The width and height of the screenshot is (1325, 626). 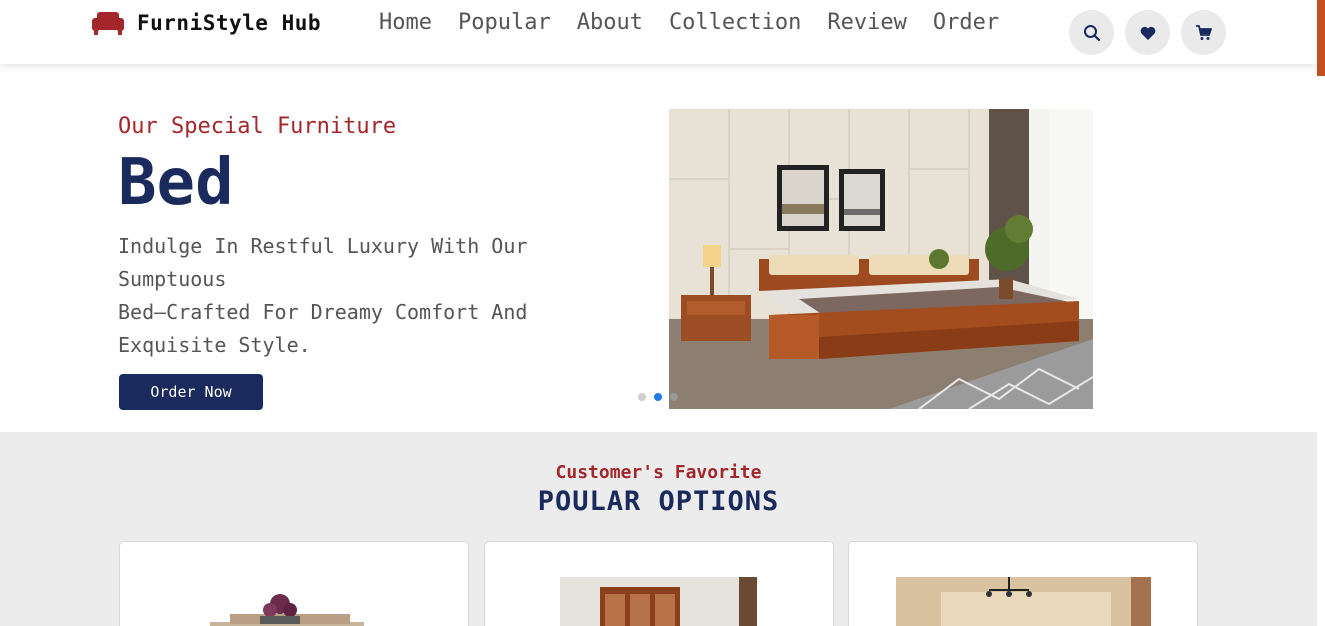 I want to click on hero-title: Bed, so click(x=176, y=183).